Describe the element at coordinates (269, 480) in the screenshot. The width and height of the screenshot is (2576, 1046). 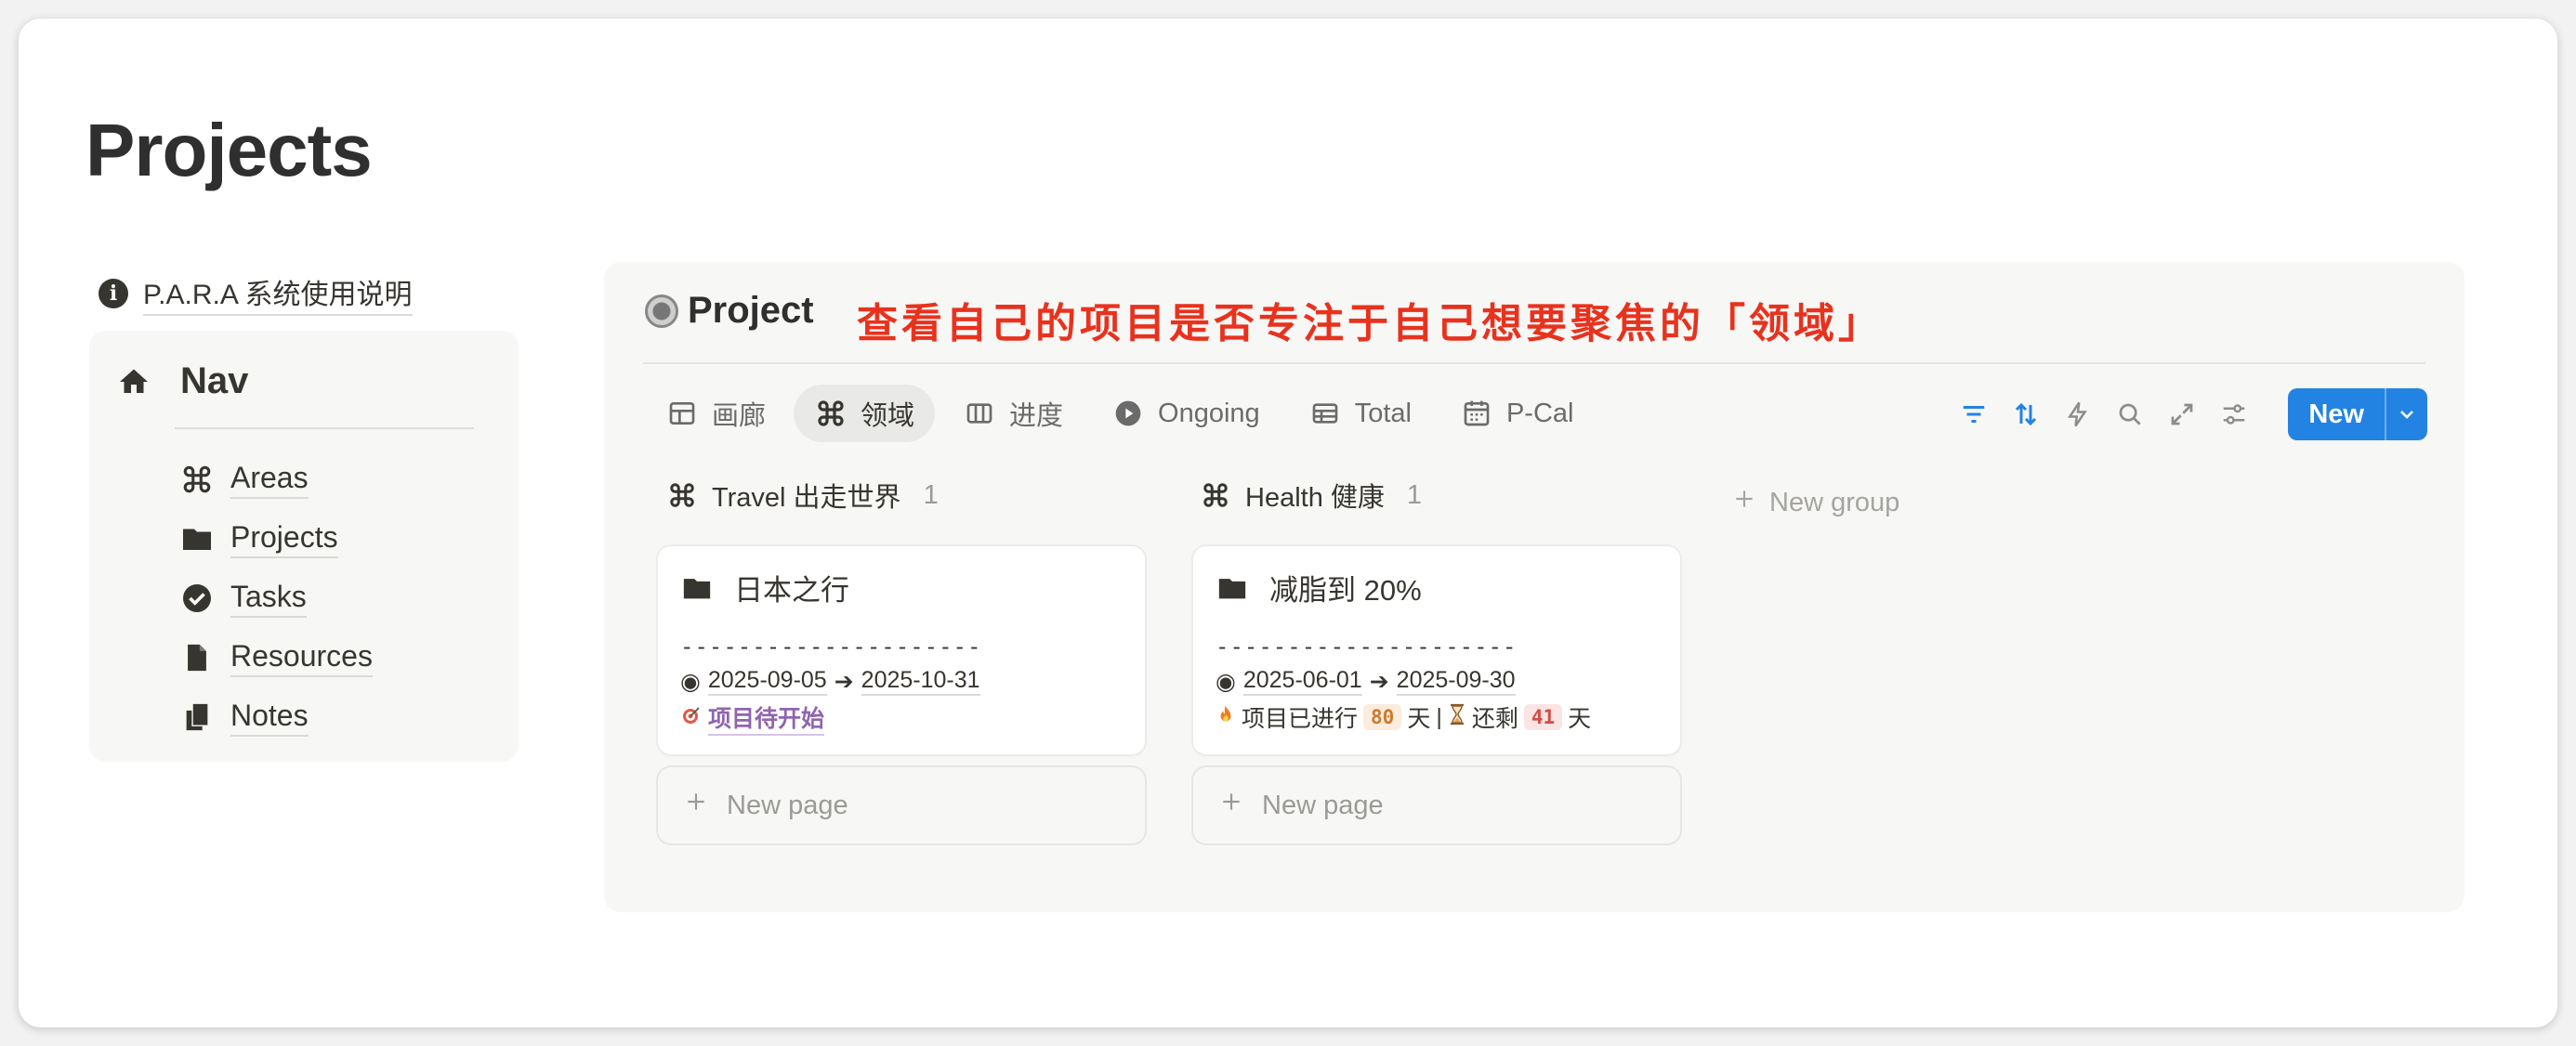
I see `nav-item-label: Areas` at that location.